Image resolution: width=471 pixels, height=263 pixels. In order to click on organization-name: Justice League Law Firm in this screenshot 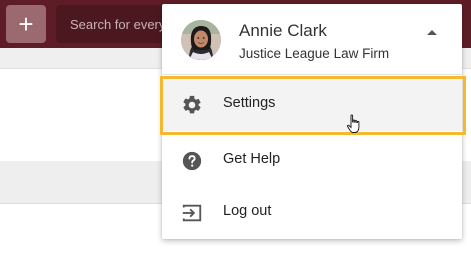, I will do `click(314, 53)`.